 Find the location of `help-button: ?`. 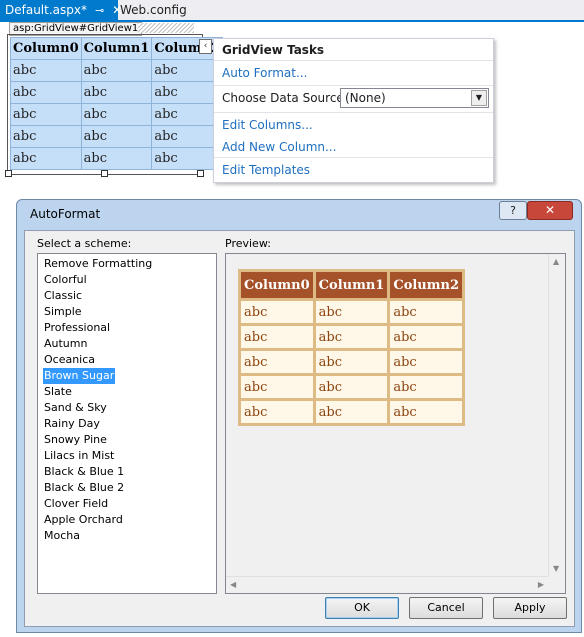

help-button: ? is located at coordinates (513, 210).